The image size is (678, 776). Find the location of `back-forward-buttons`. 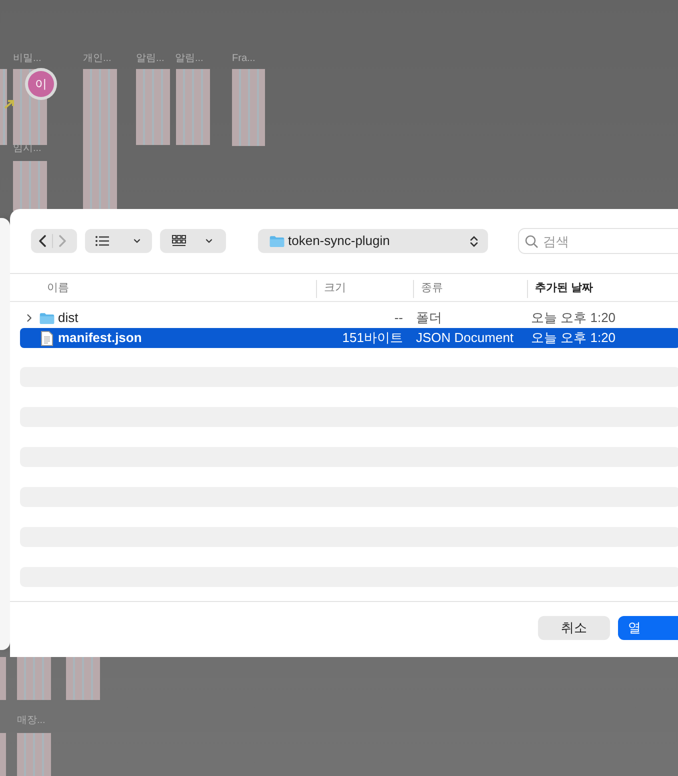

back-forward-buttons is located at coordinates (54, 241).